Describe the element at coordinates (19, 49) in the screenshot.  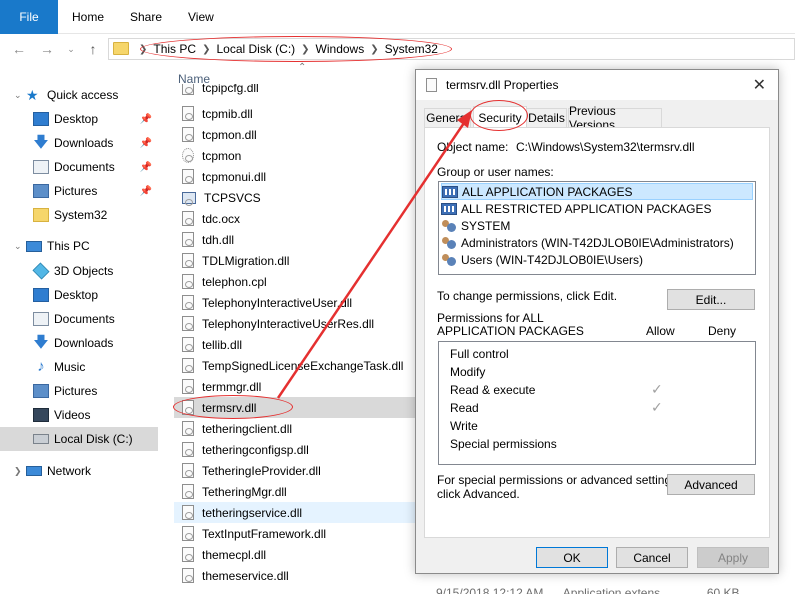
I see `back-arrow-icon: ←` at that location.